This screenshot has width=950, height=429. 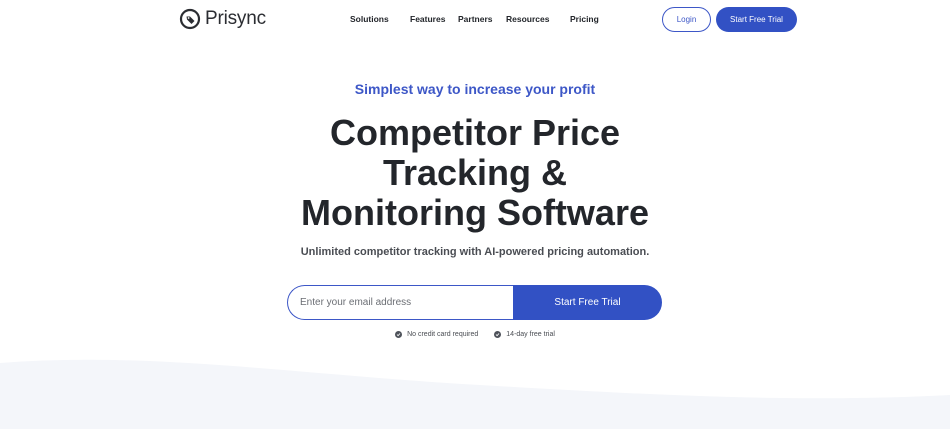 I want to click on start-free-trial-button: Start Free Trial, so click(x=587, y=302).